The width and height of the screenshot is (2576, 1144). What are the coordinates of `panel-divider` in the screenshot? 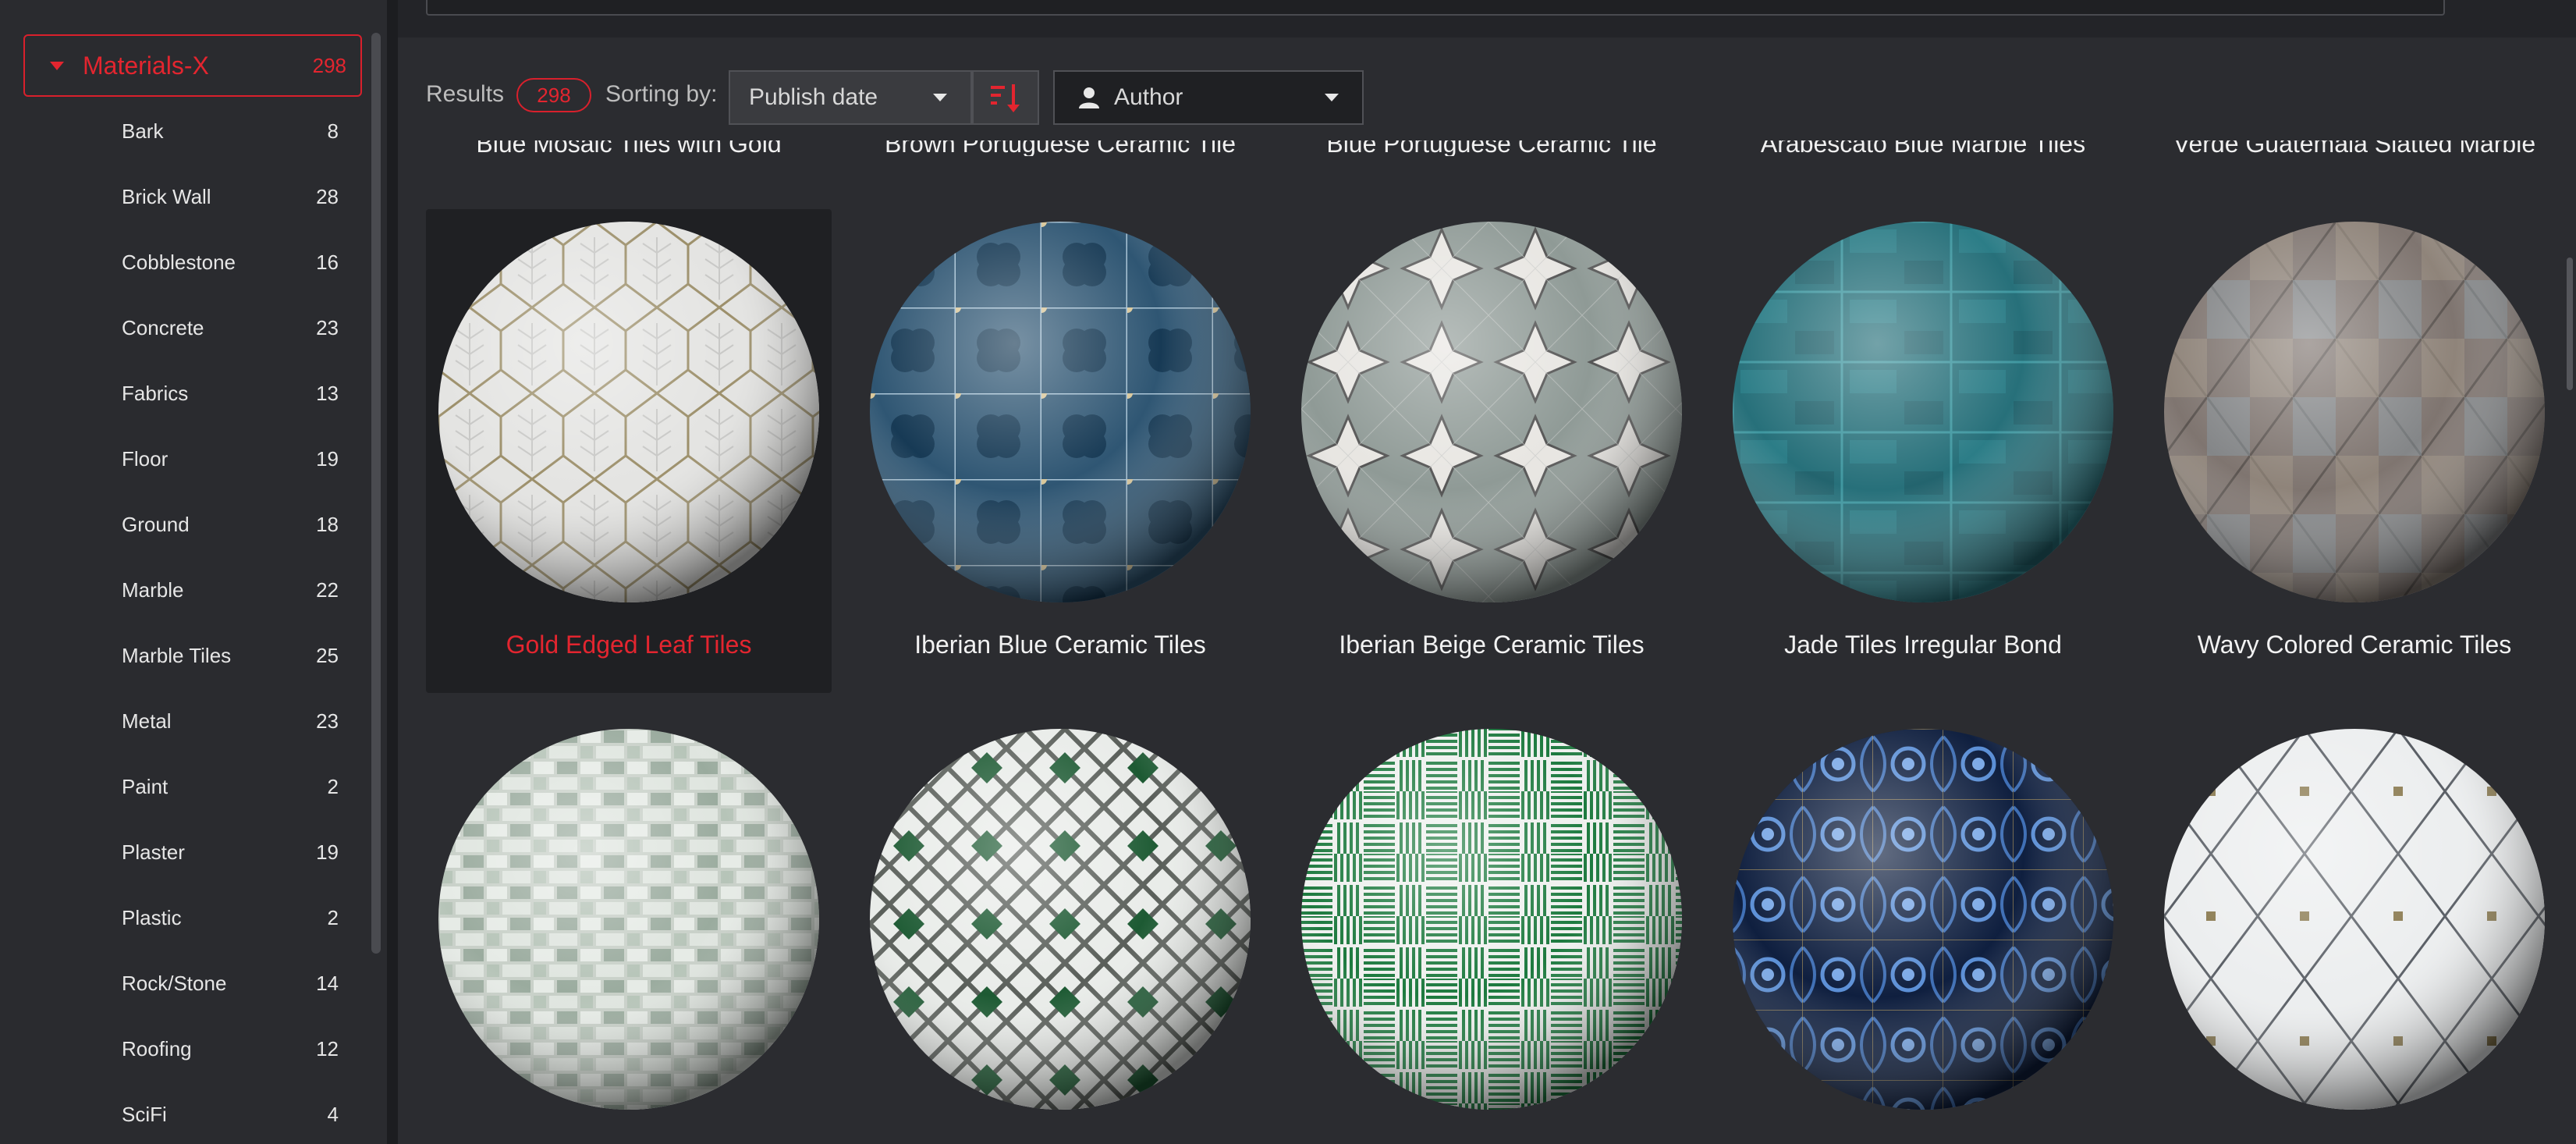 It's located at (392, 572).